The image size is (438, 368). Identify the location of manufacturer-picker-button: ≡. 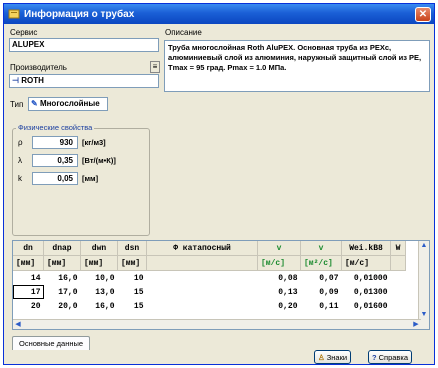
(155, 67).